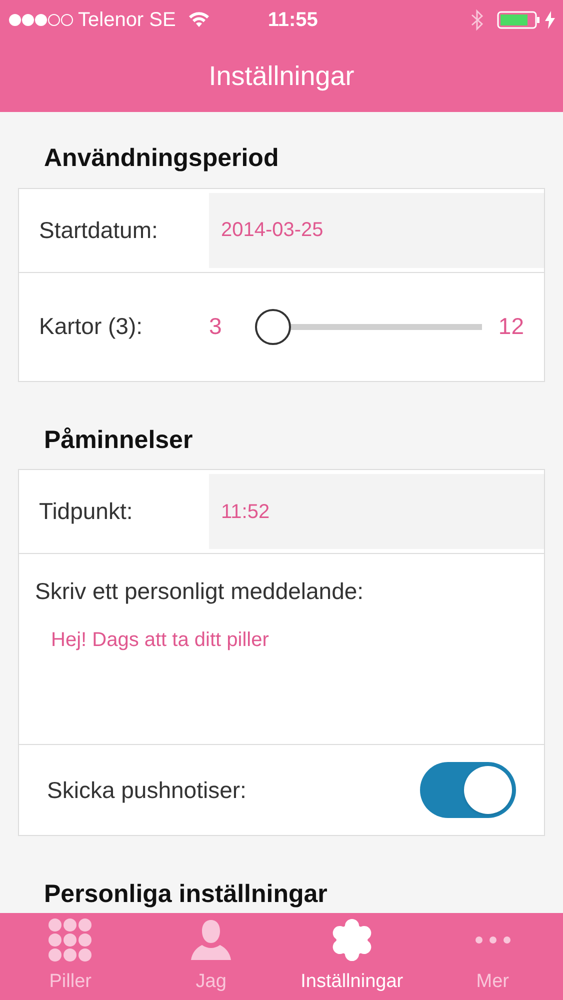 The width and height of the screenshot is (563, 1000). What do you see at coordinates (352, 956) in the screenshot?
I see `tab-bar-item: Inställningar` at bounding box center [352, 956].